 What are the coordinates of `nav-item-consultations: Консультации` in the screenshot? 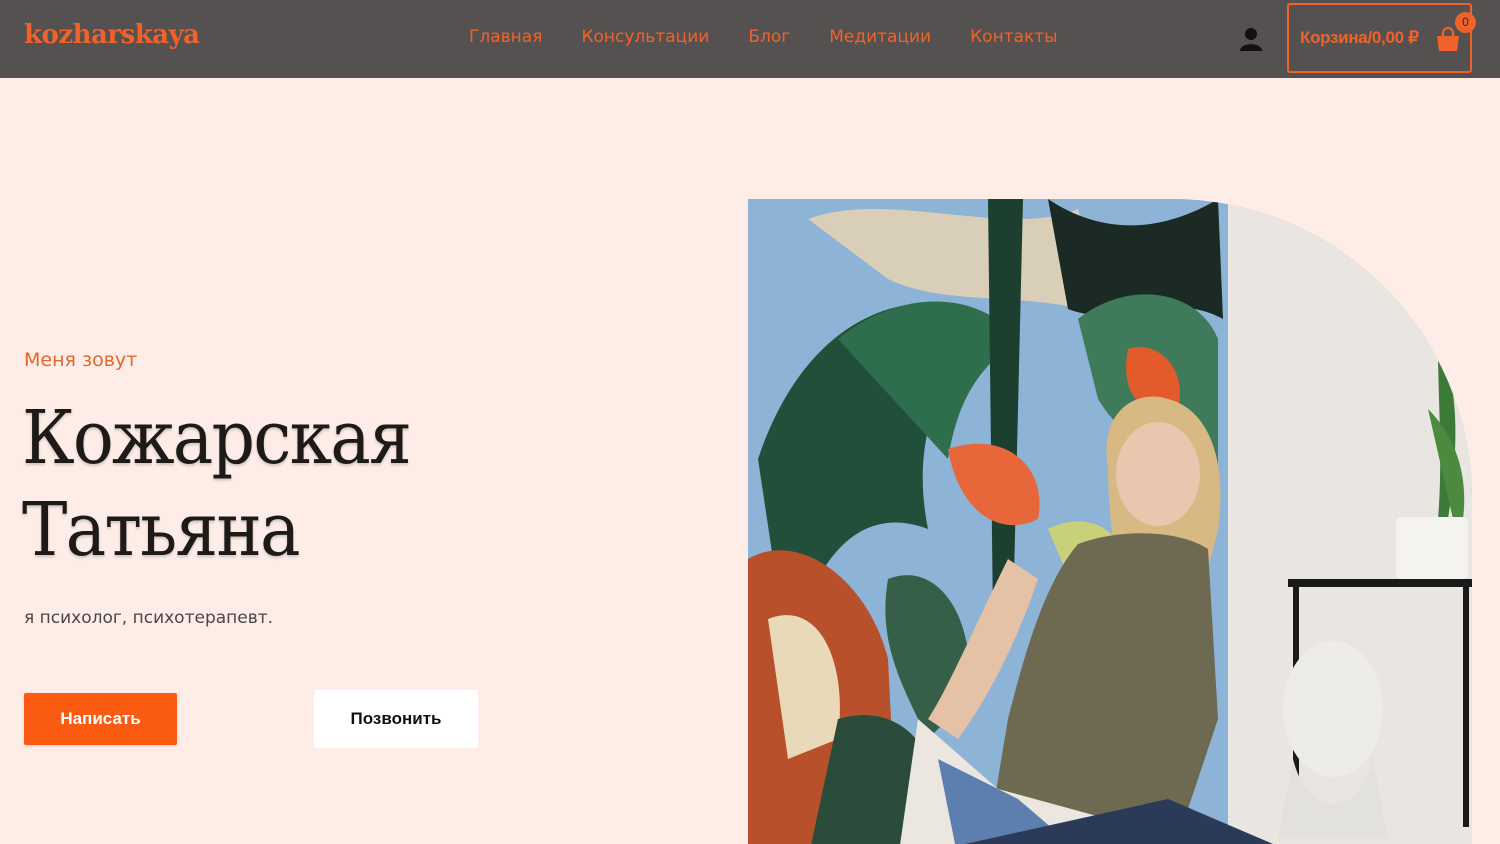 It's located at (645, 37).